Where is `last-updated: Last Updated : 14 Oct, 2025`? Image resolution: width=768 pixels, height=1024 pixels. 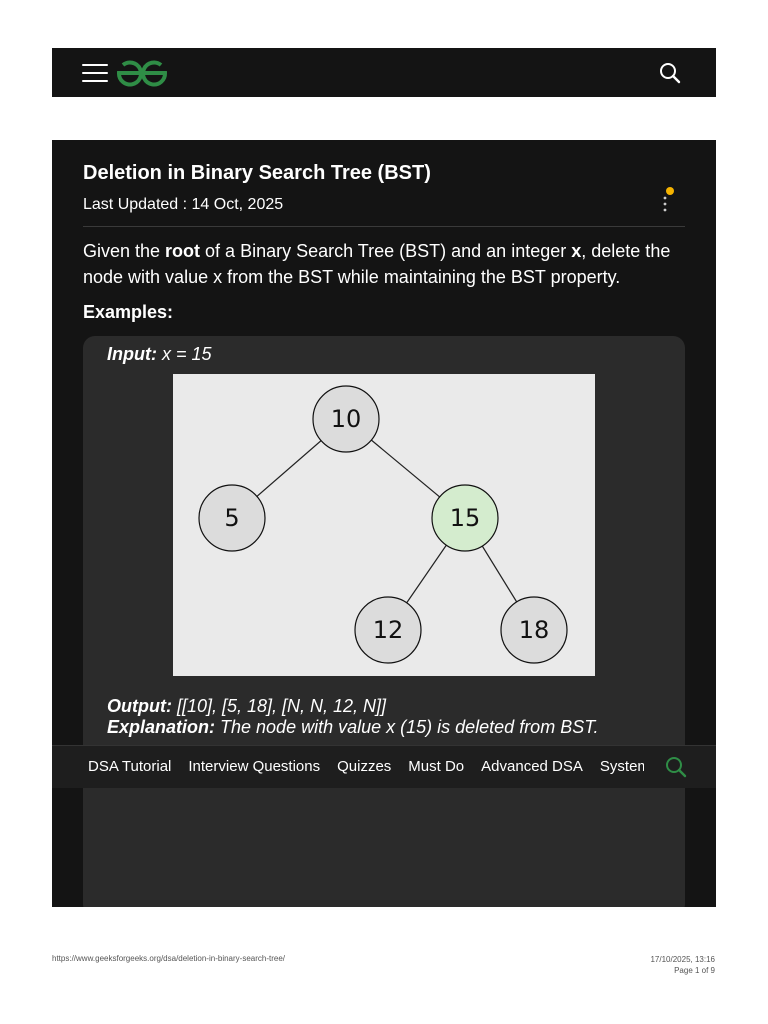 last-updated: Last Updated : 14 Oct, 2025 is located at coordinates (183, 204).